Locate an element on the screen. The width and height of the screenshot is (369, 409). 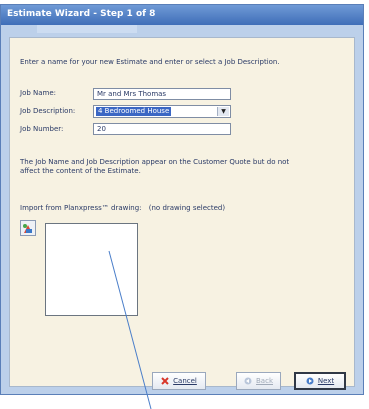
callout-pointer-line is located at coordinates (130, 329).